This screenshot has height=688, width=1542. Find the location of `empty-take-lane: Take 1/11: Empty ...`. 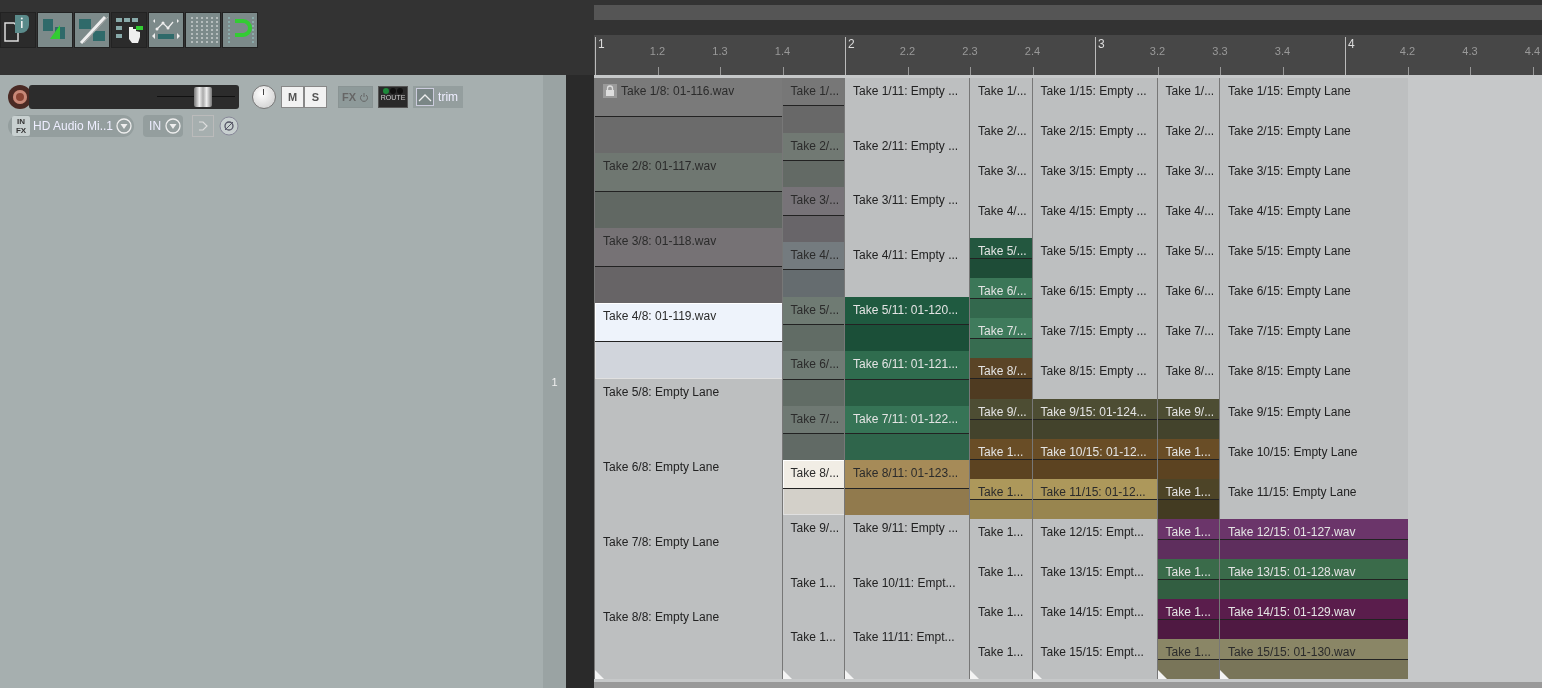

empty-take-lane: Take 1/11: Empty ... is located at coordinates (907, 105).